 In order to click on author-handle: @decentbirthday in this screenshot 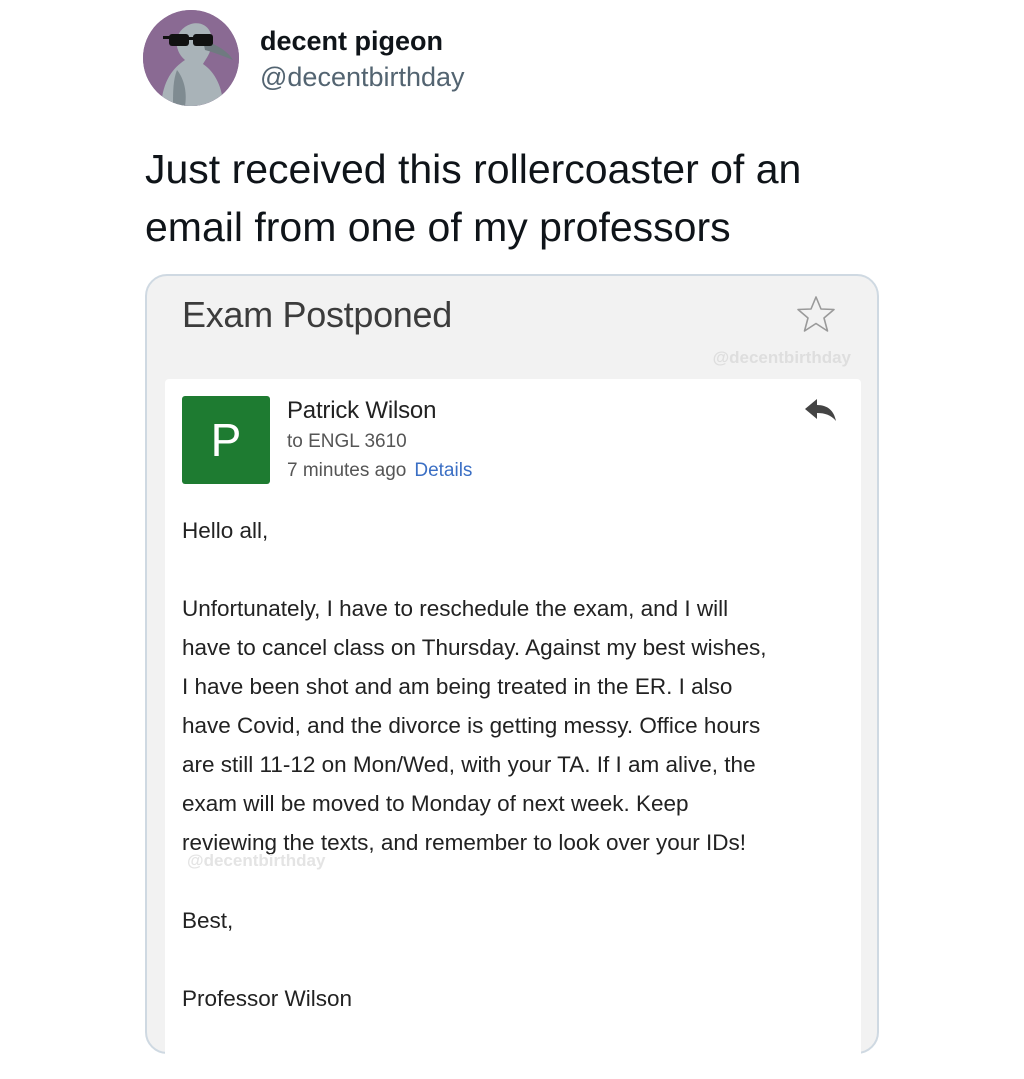, I will do `click(362, 77)`.